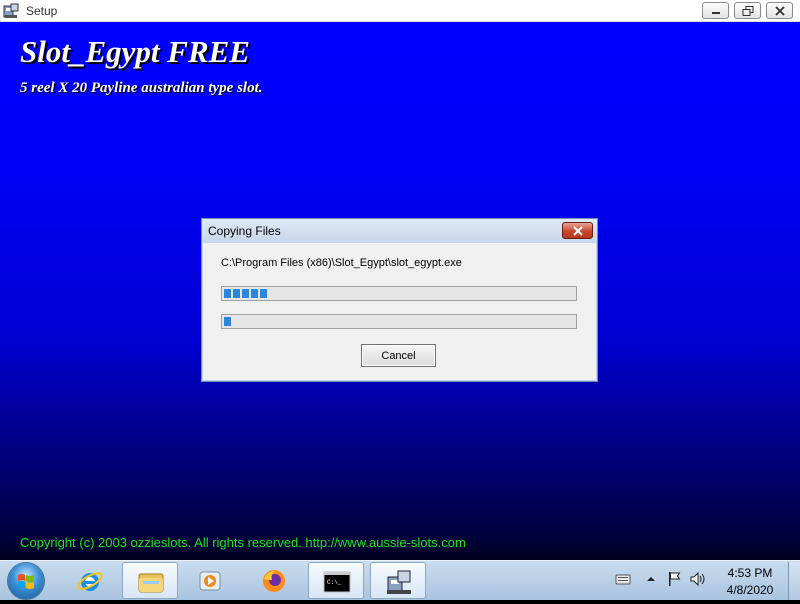  Describe the element at coordinates (151, 583) in the screenshot. I see `folder-icon` at that location.